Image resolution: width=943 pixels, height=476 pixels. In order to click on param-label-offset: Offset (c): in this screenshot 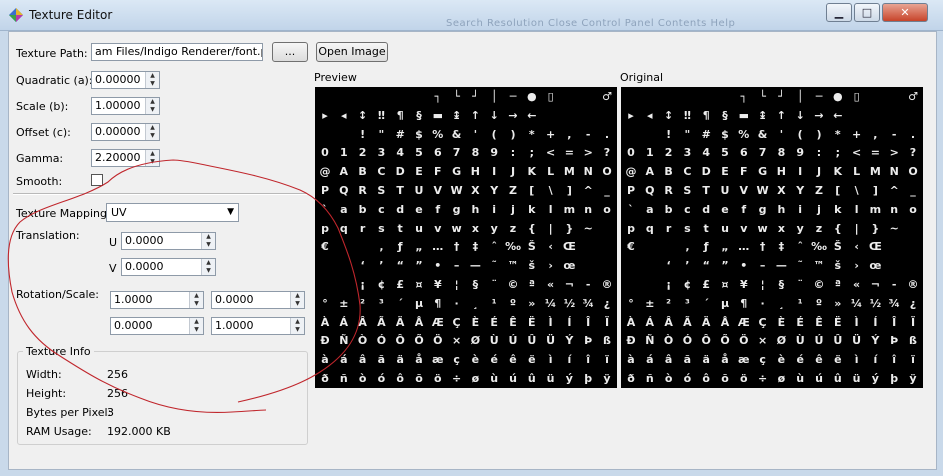, I will do `click(43, 132)`.